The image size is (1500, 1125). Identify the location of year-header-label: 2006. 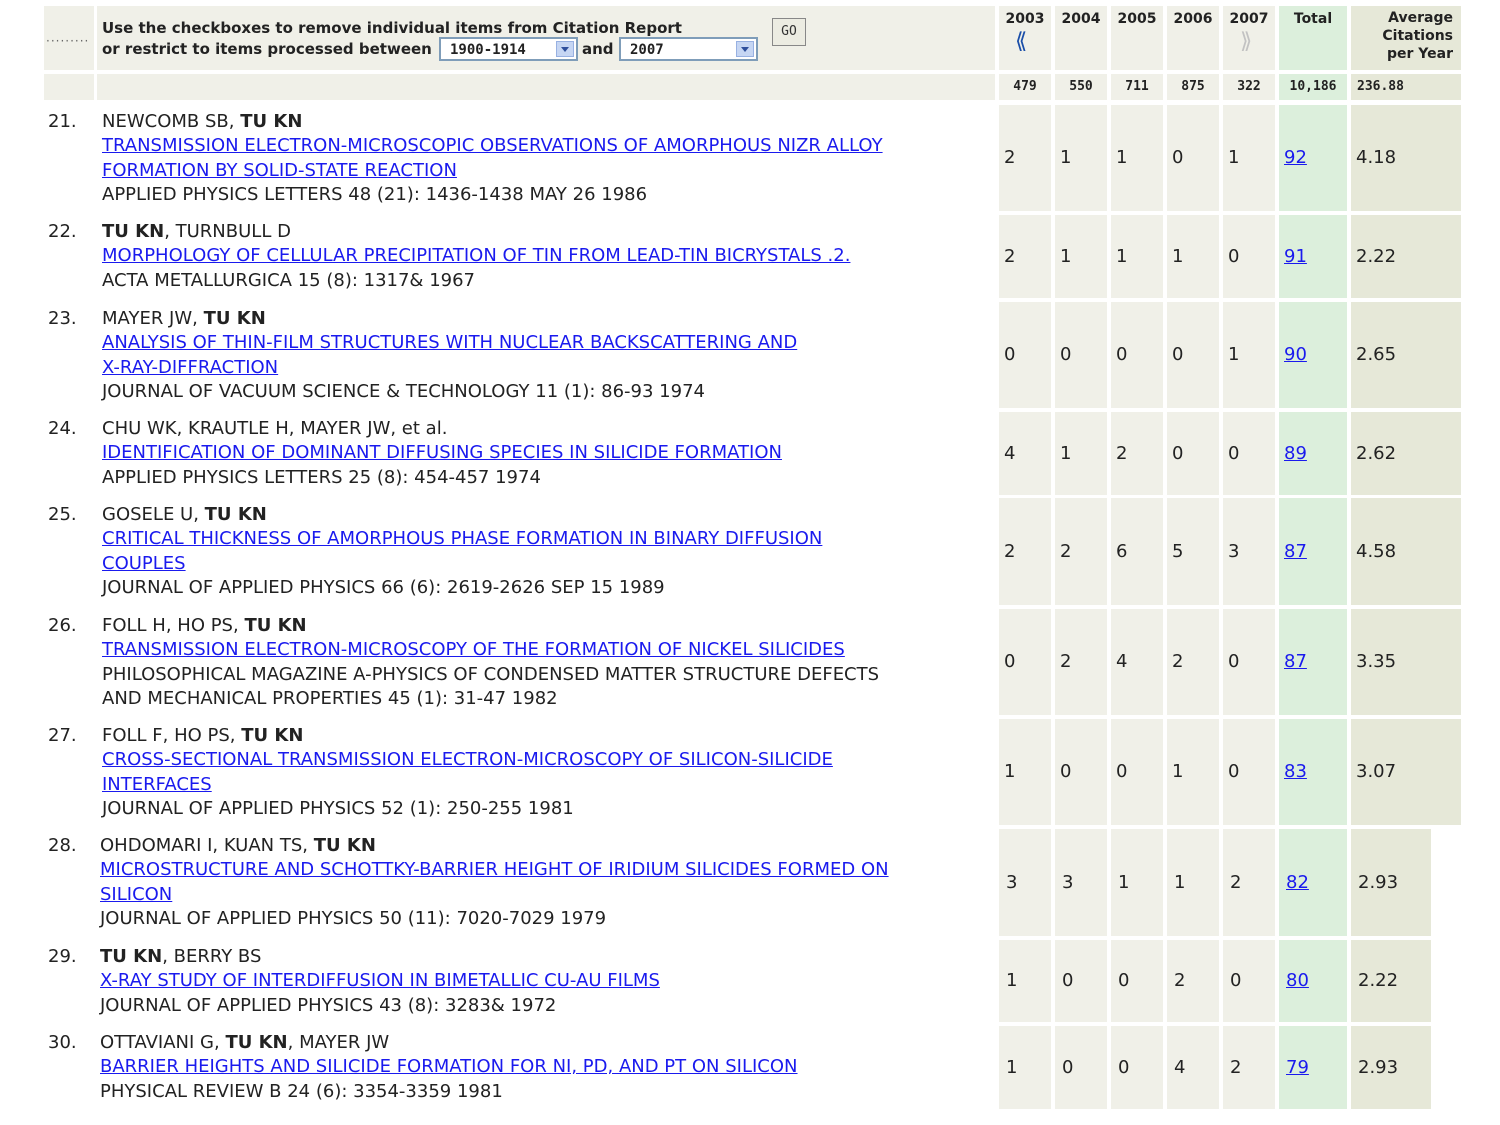
(1193, 19).